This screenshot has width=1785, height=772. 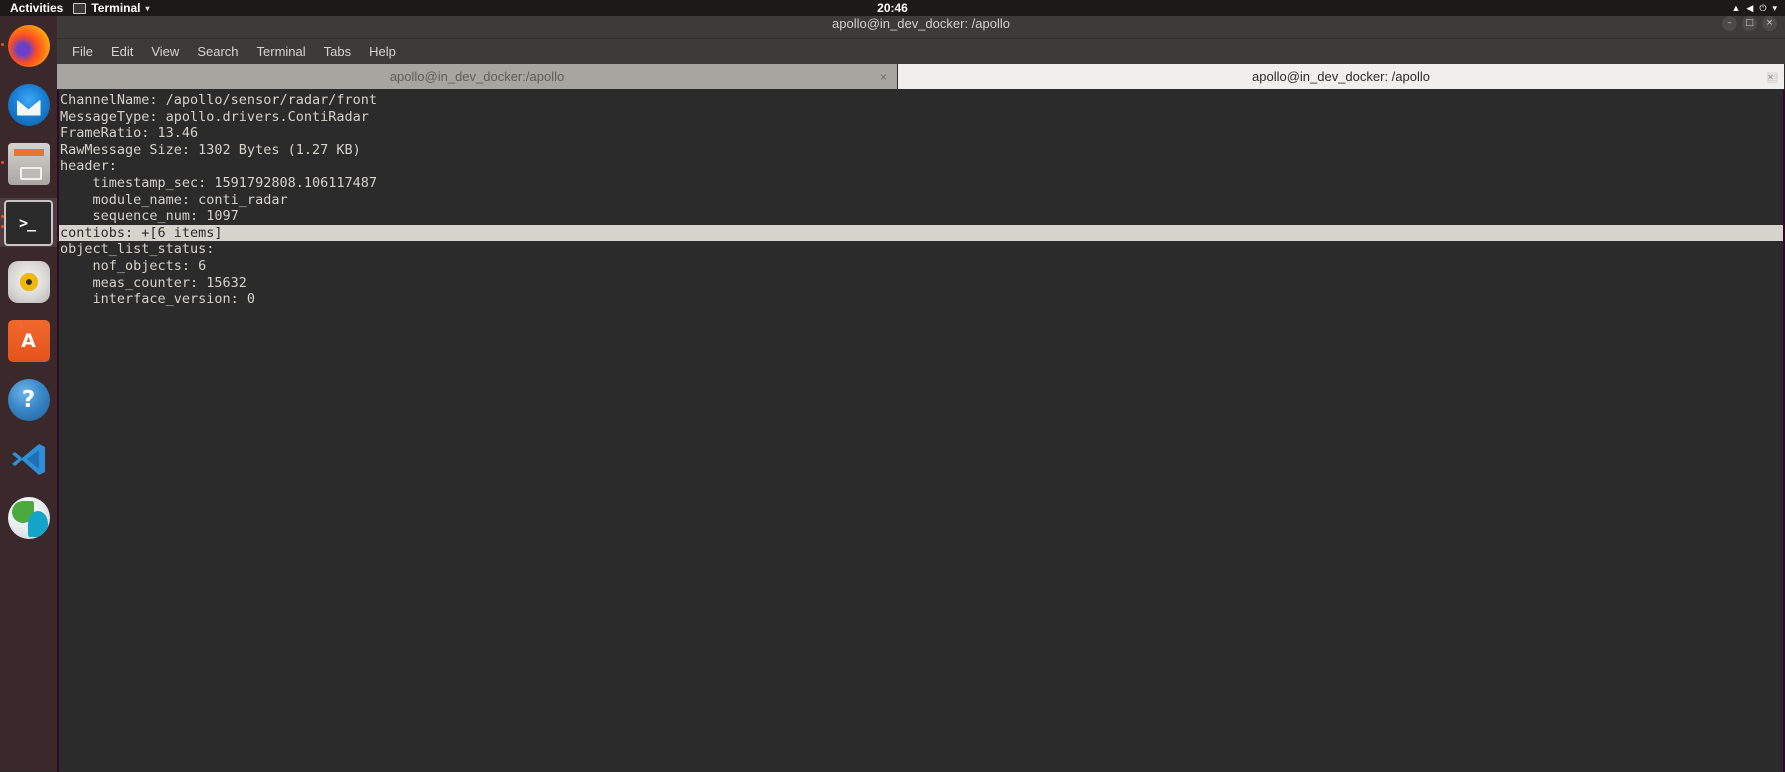 What do you see at coordinates (214, 116) in the screenshot?
I see `terminal-line: MessageType: apollo.drivers.ContiRadar` at bounding box center [214, 116].